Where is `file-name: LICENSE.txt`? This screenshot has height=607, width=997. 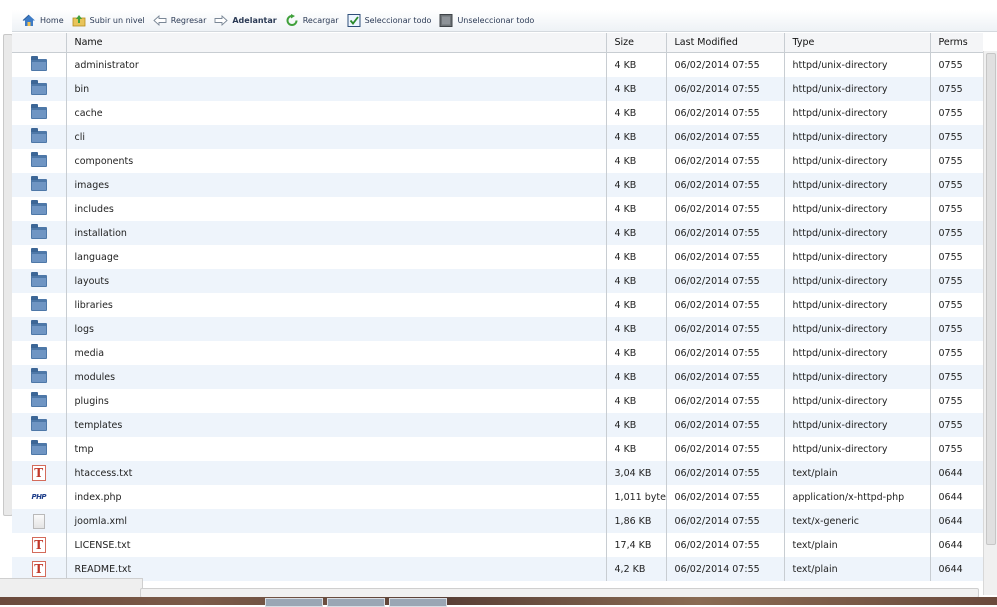
file-name: LICENSE.txt is located at coordinates (336, 545).